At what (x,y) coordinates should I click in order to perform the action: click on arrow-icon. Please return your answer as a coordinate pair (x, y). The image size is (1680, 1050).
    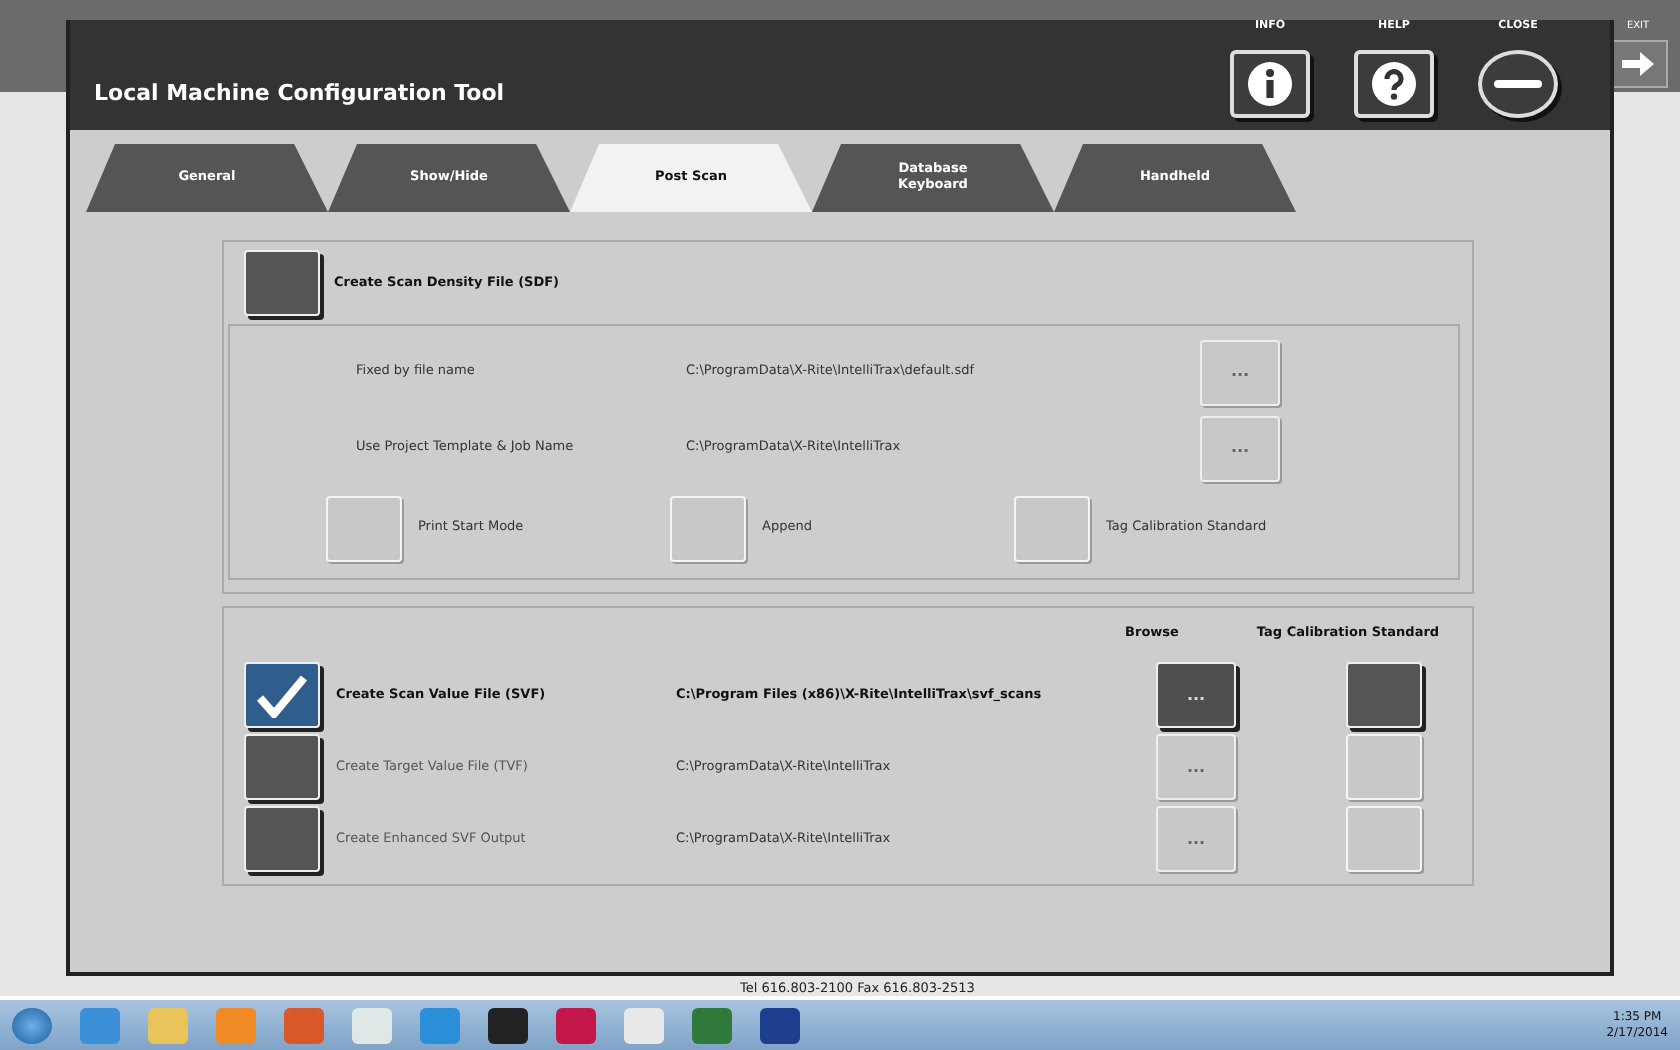
    Looking at the image, I should click on (1638, 63).